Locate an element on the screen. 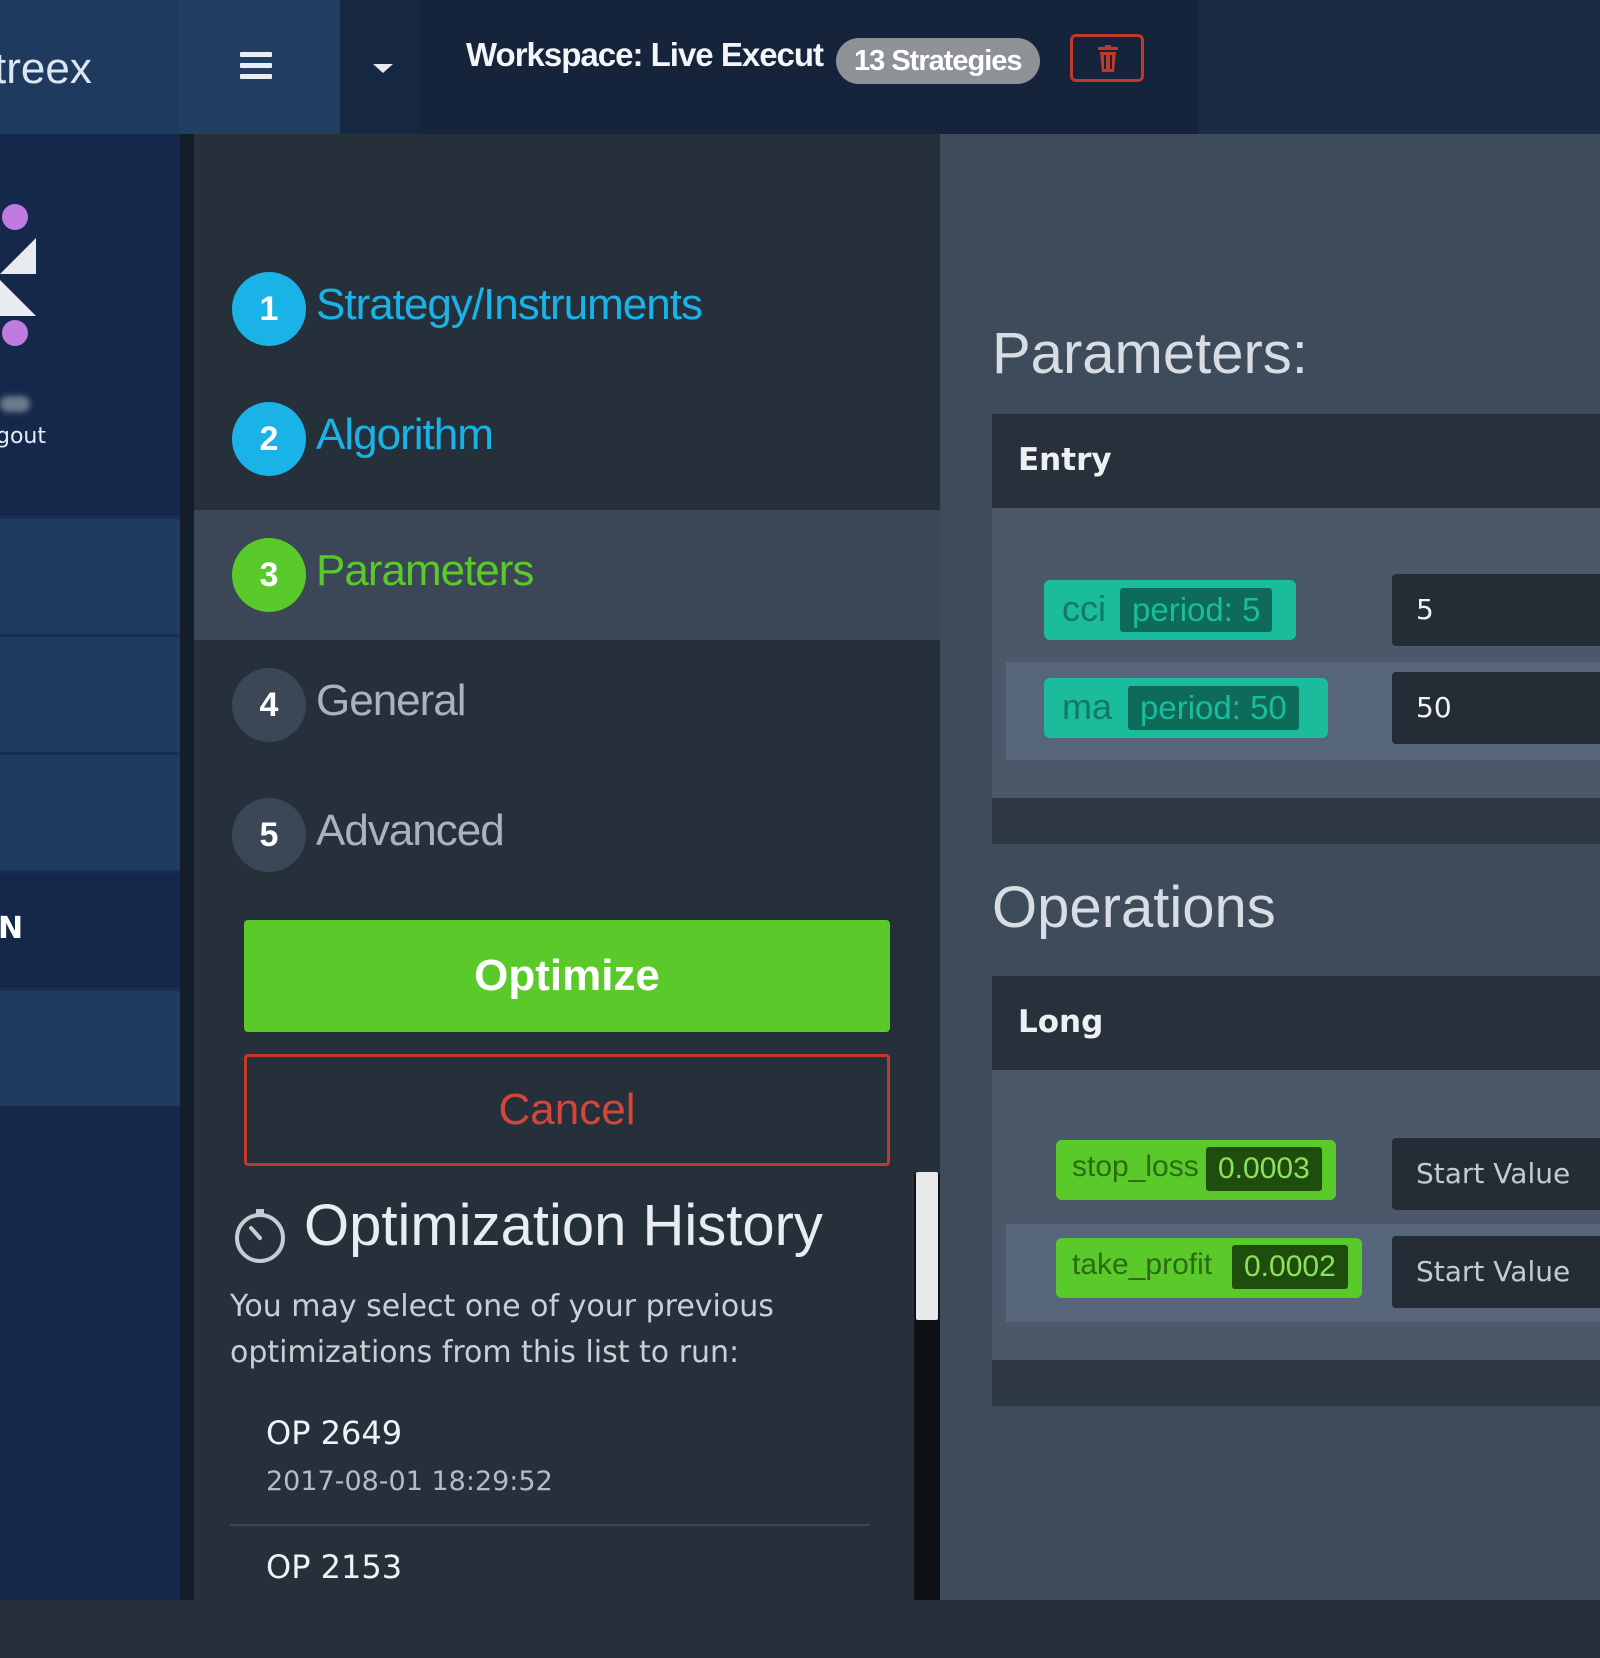  step-label: Strategy/Instruments is located at coordinates (509, 304).